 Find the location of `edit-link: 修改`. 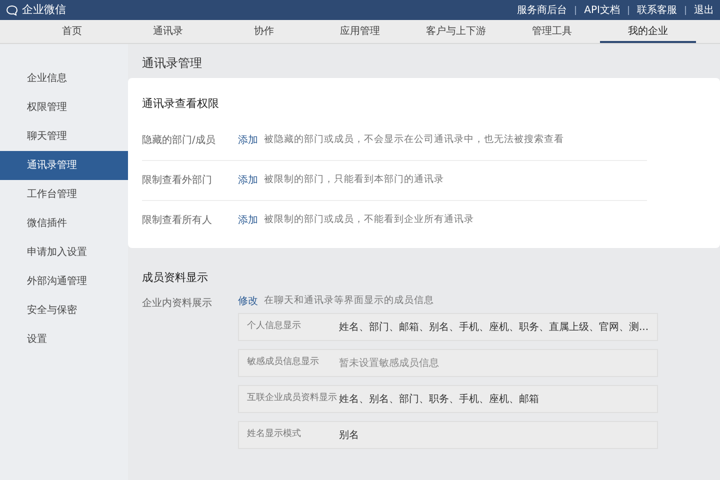

edit-link: 修改 is located at coordinates (248, 301).